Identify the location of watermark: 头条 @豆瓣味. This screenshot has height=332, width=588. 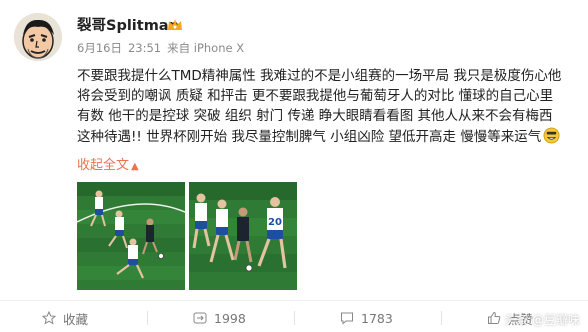
(542, 320).